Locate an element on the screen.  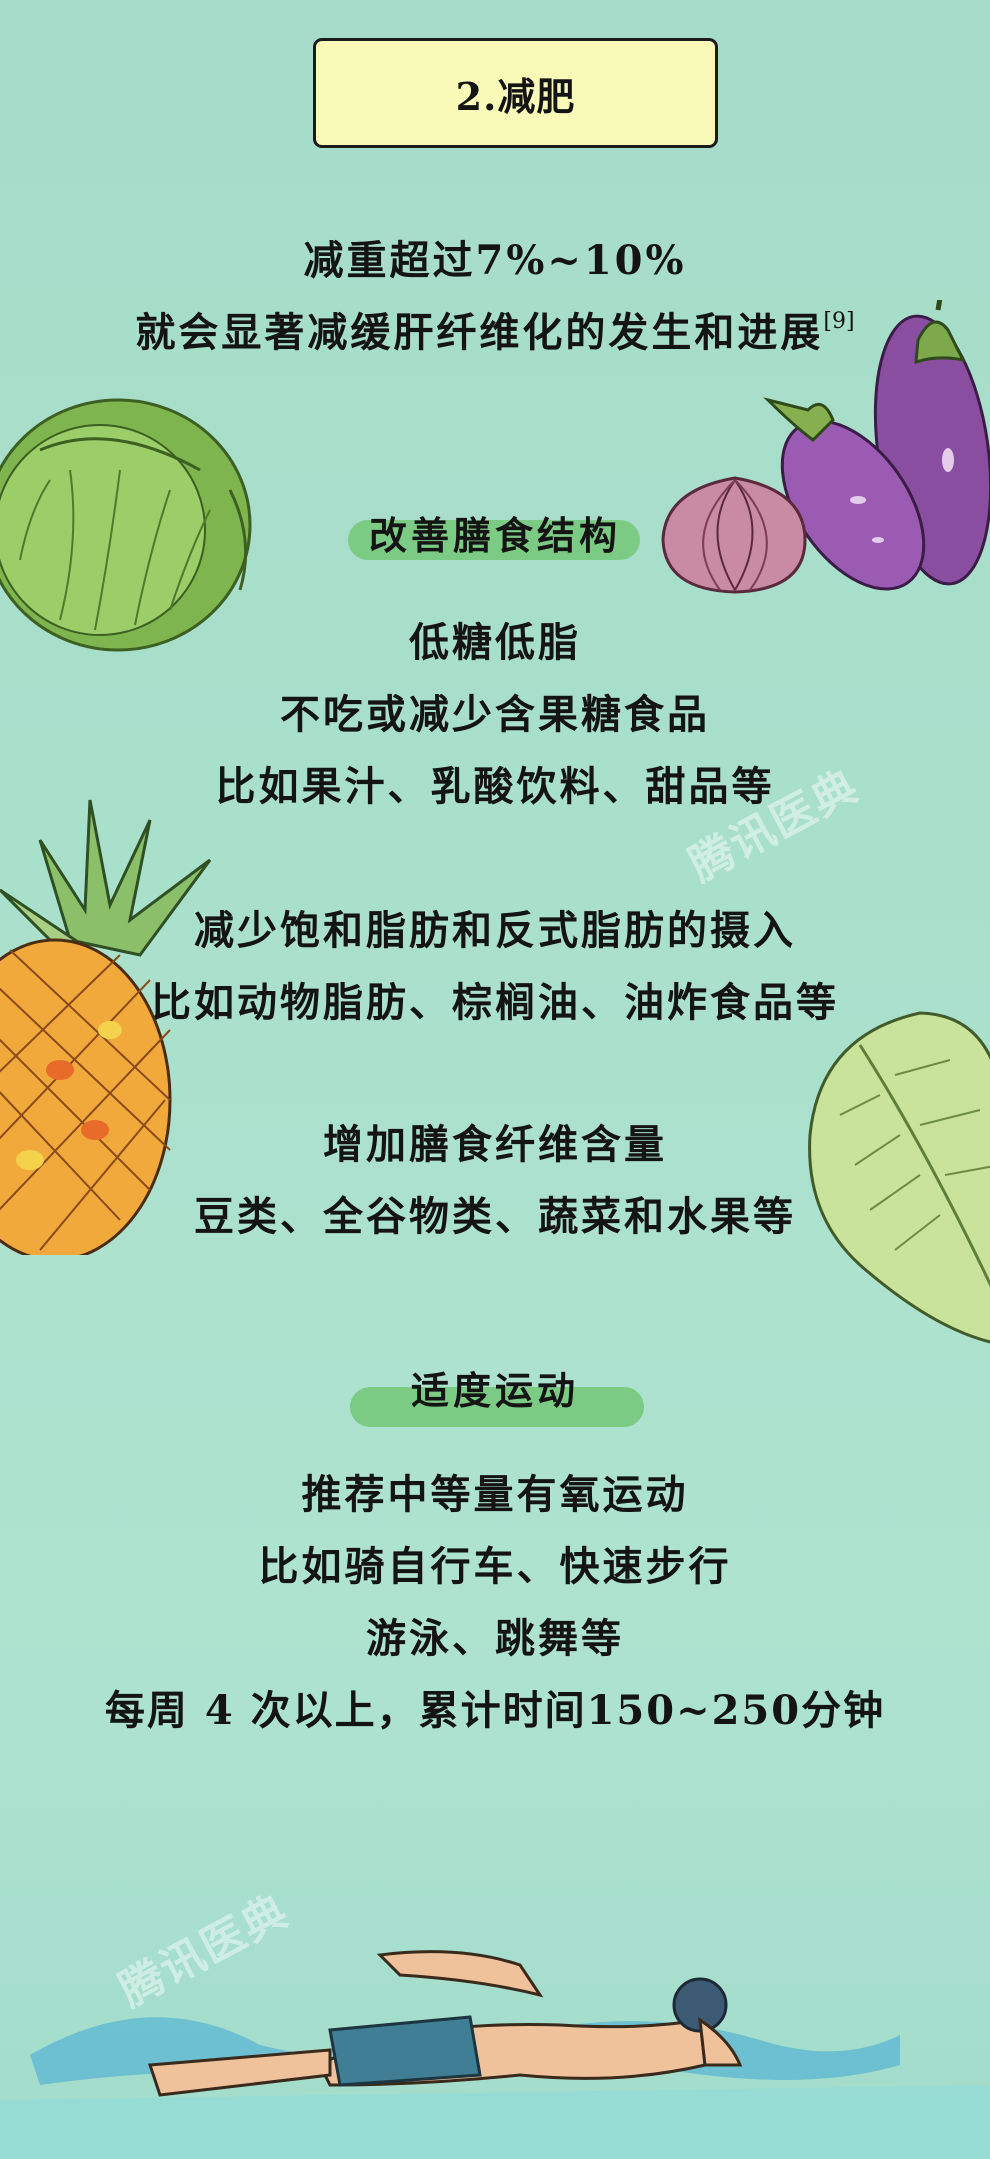
diet-group1-line-2: 不吃或减少含果糖食品 is located at coordinates (495, 714).